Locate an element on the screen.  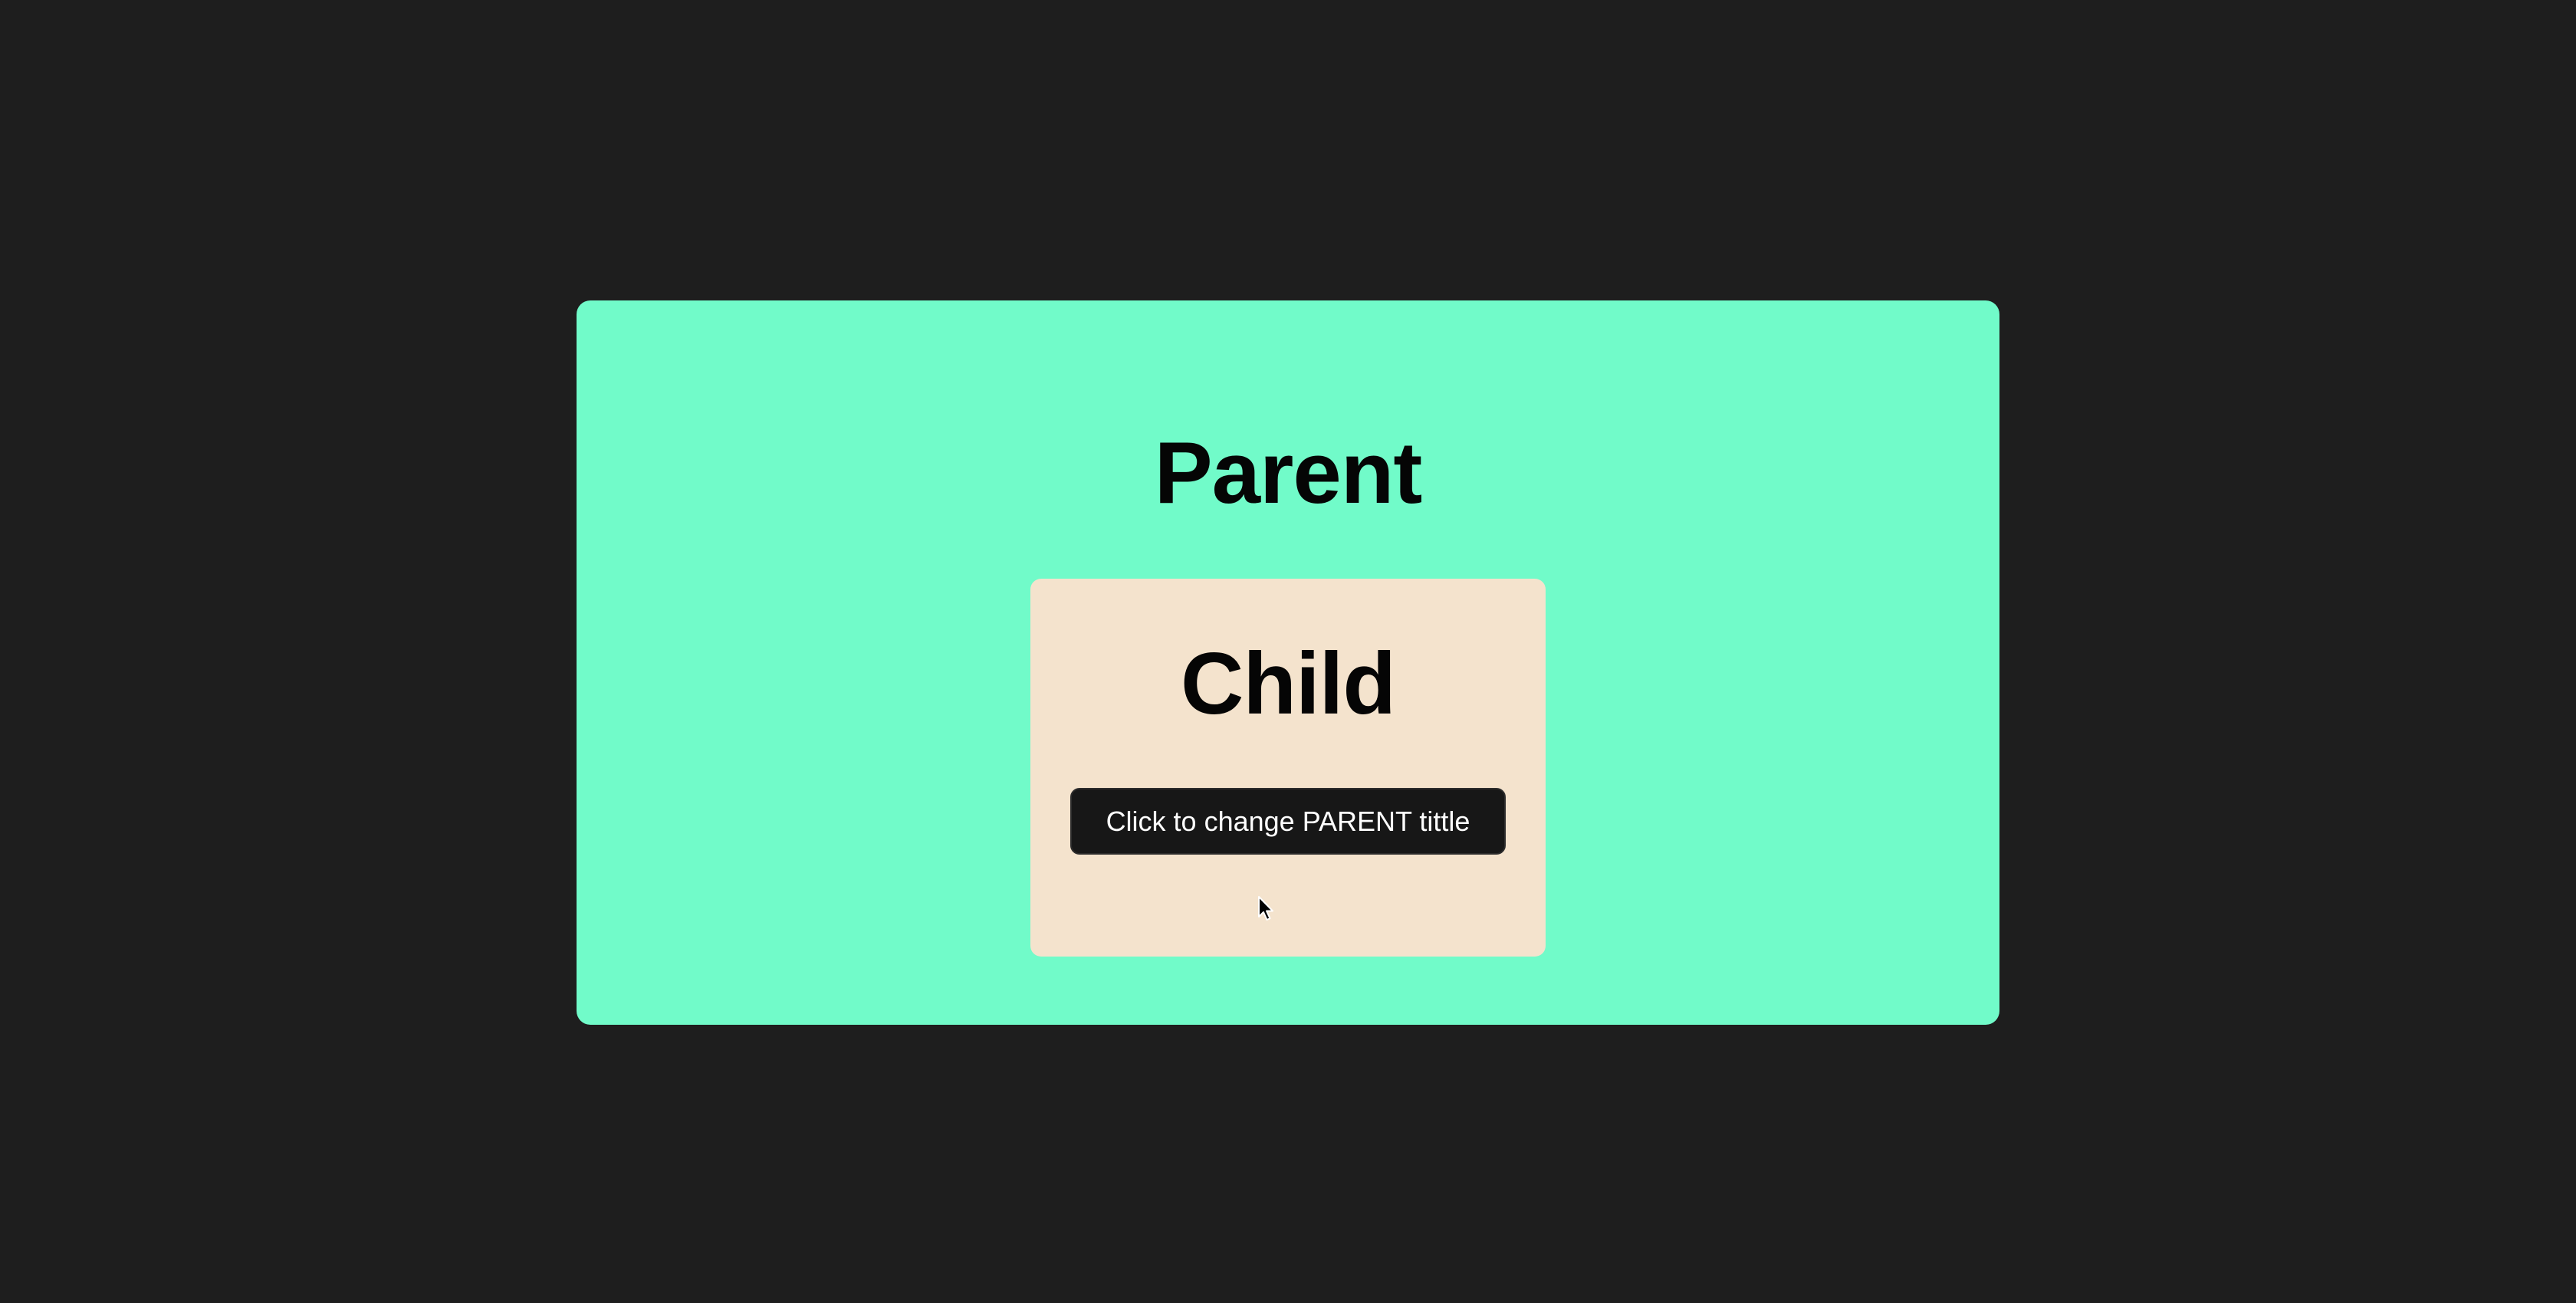
parent-title: Parent is located at coordinates (1288, 474).